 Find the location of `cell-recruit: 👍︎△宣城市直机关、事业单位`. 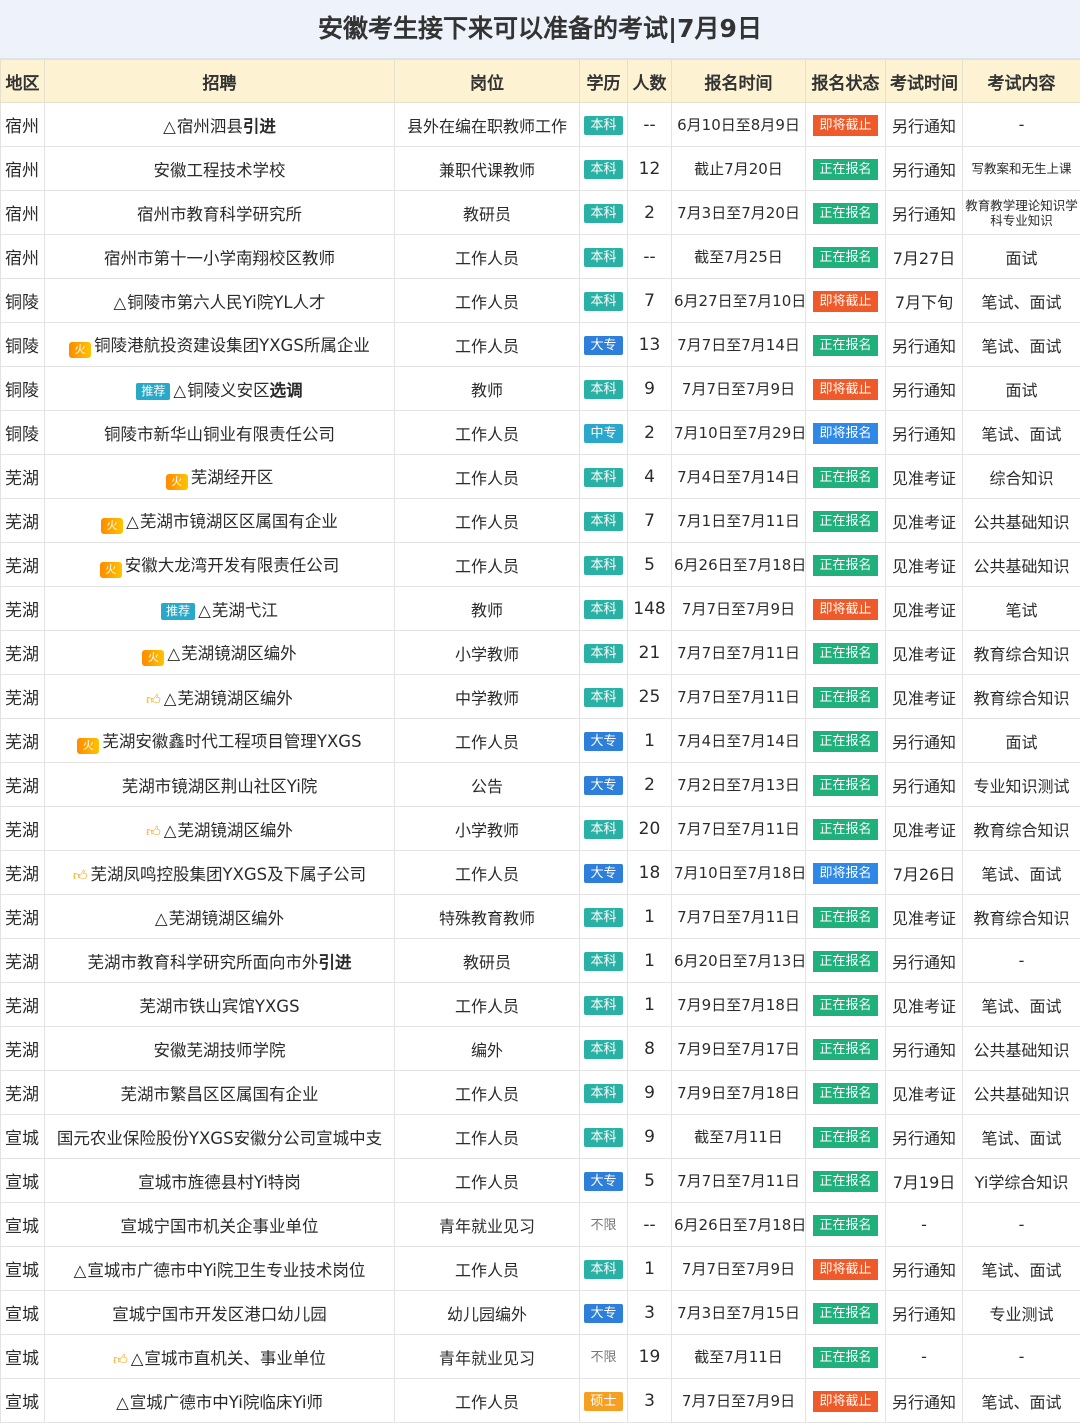

cell-recruit: 👍︎△宣城市直机关、事业单位 is located at coordinates (220, 1357).